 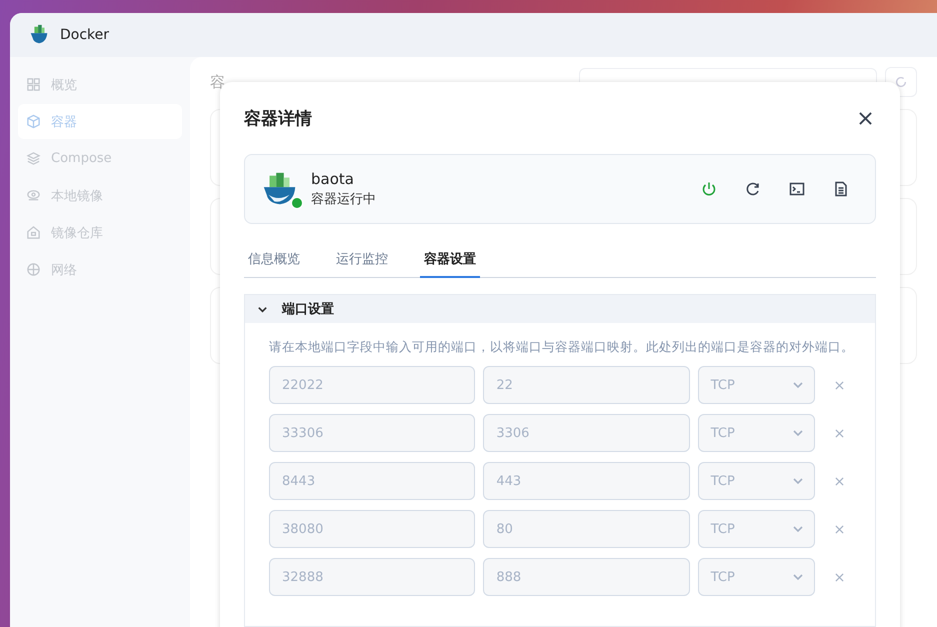 What do you see at coordinates (85, 35) in the screenshot?
I see `app-title: Docker` at bounding box center [85, 35].